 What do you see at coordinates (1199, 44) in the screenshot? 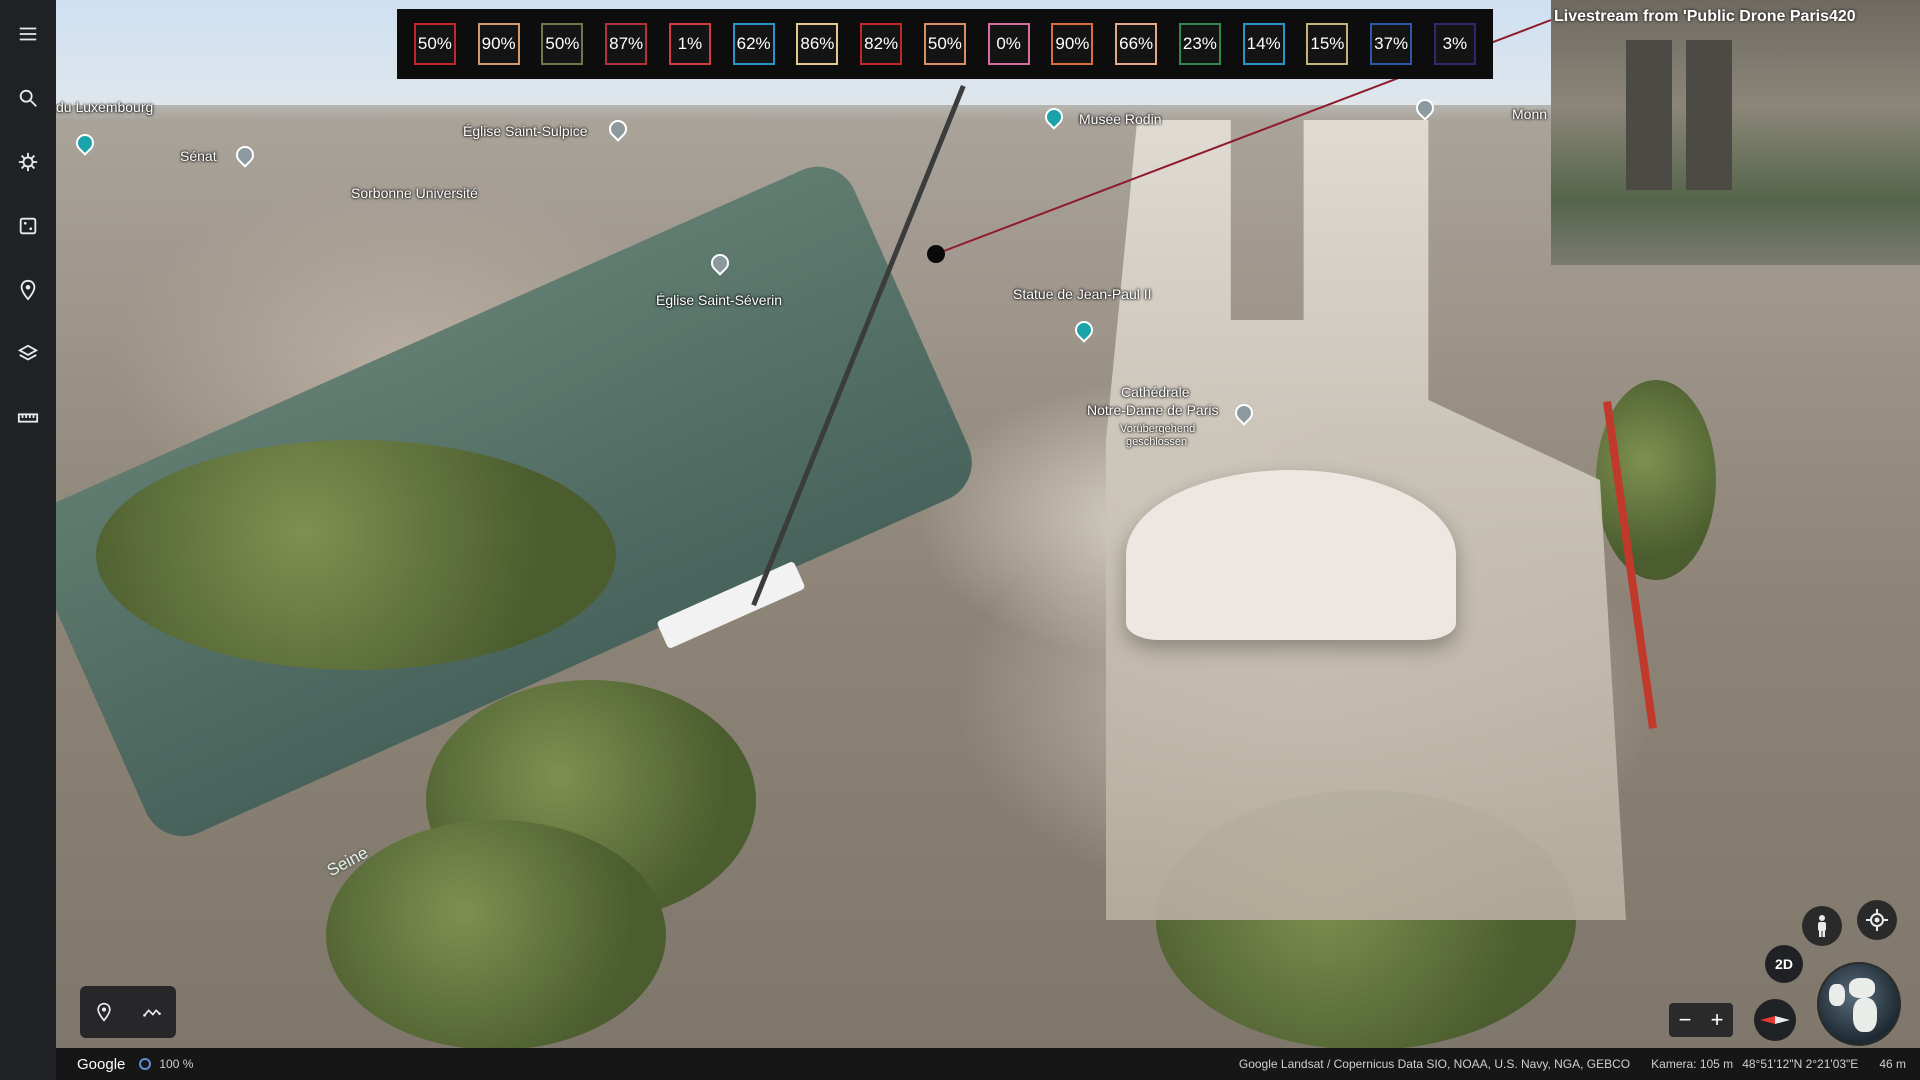
I see `percentage-box: 23%` at bounding box center [1199, 44].